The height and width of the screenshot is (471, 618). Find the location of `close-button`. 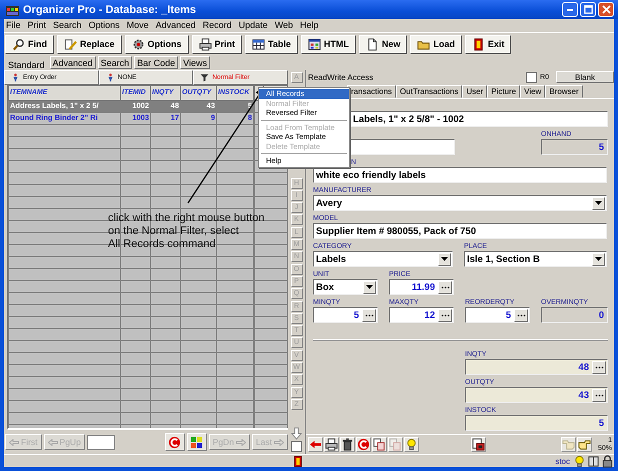

close-button is located at coordinates (606, 9).